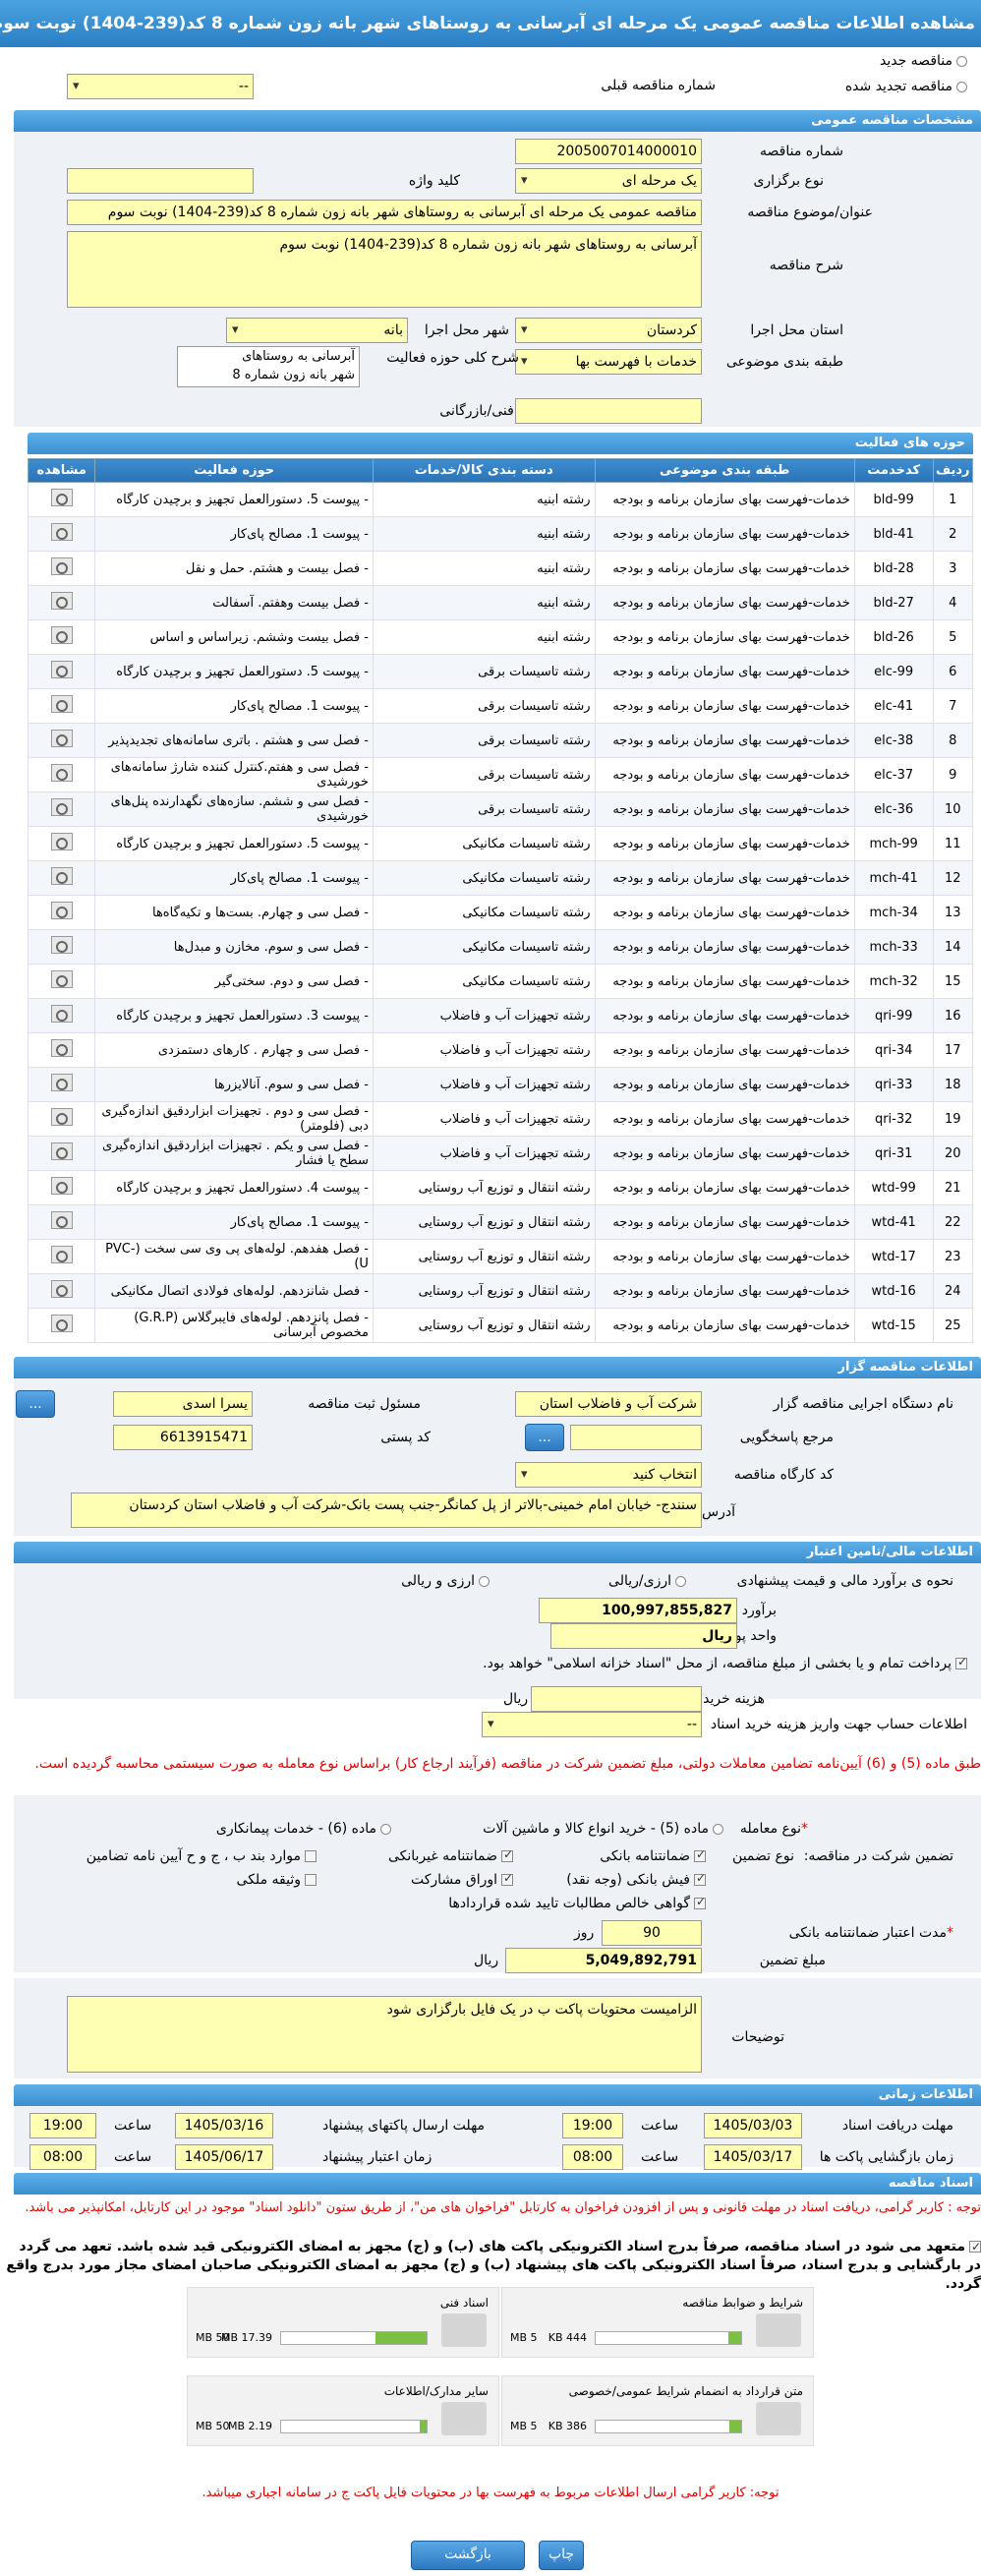 The width and height of the screenshot is (981, 2576). I want to click on service-code: qri-31, so click(893, 1153).